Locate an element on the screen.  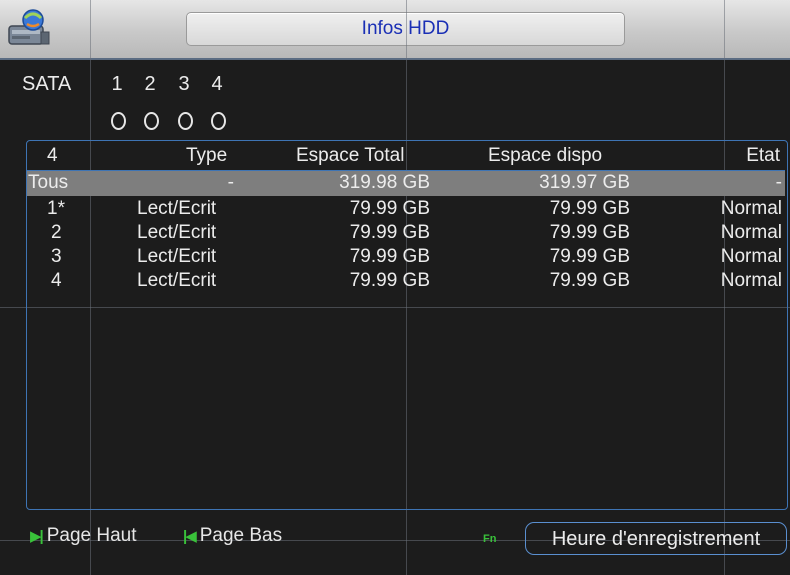
sata-port-2: 2 is located at coordinates (150, 84).